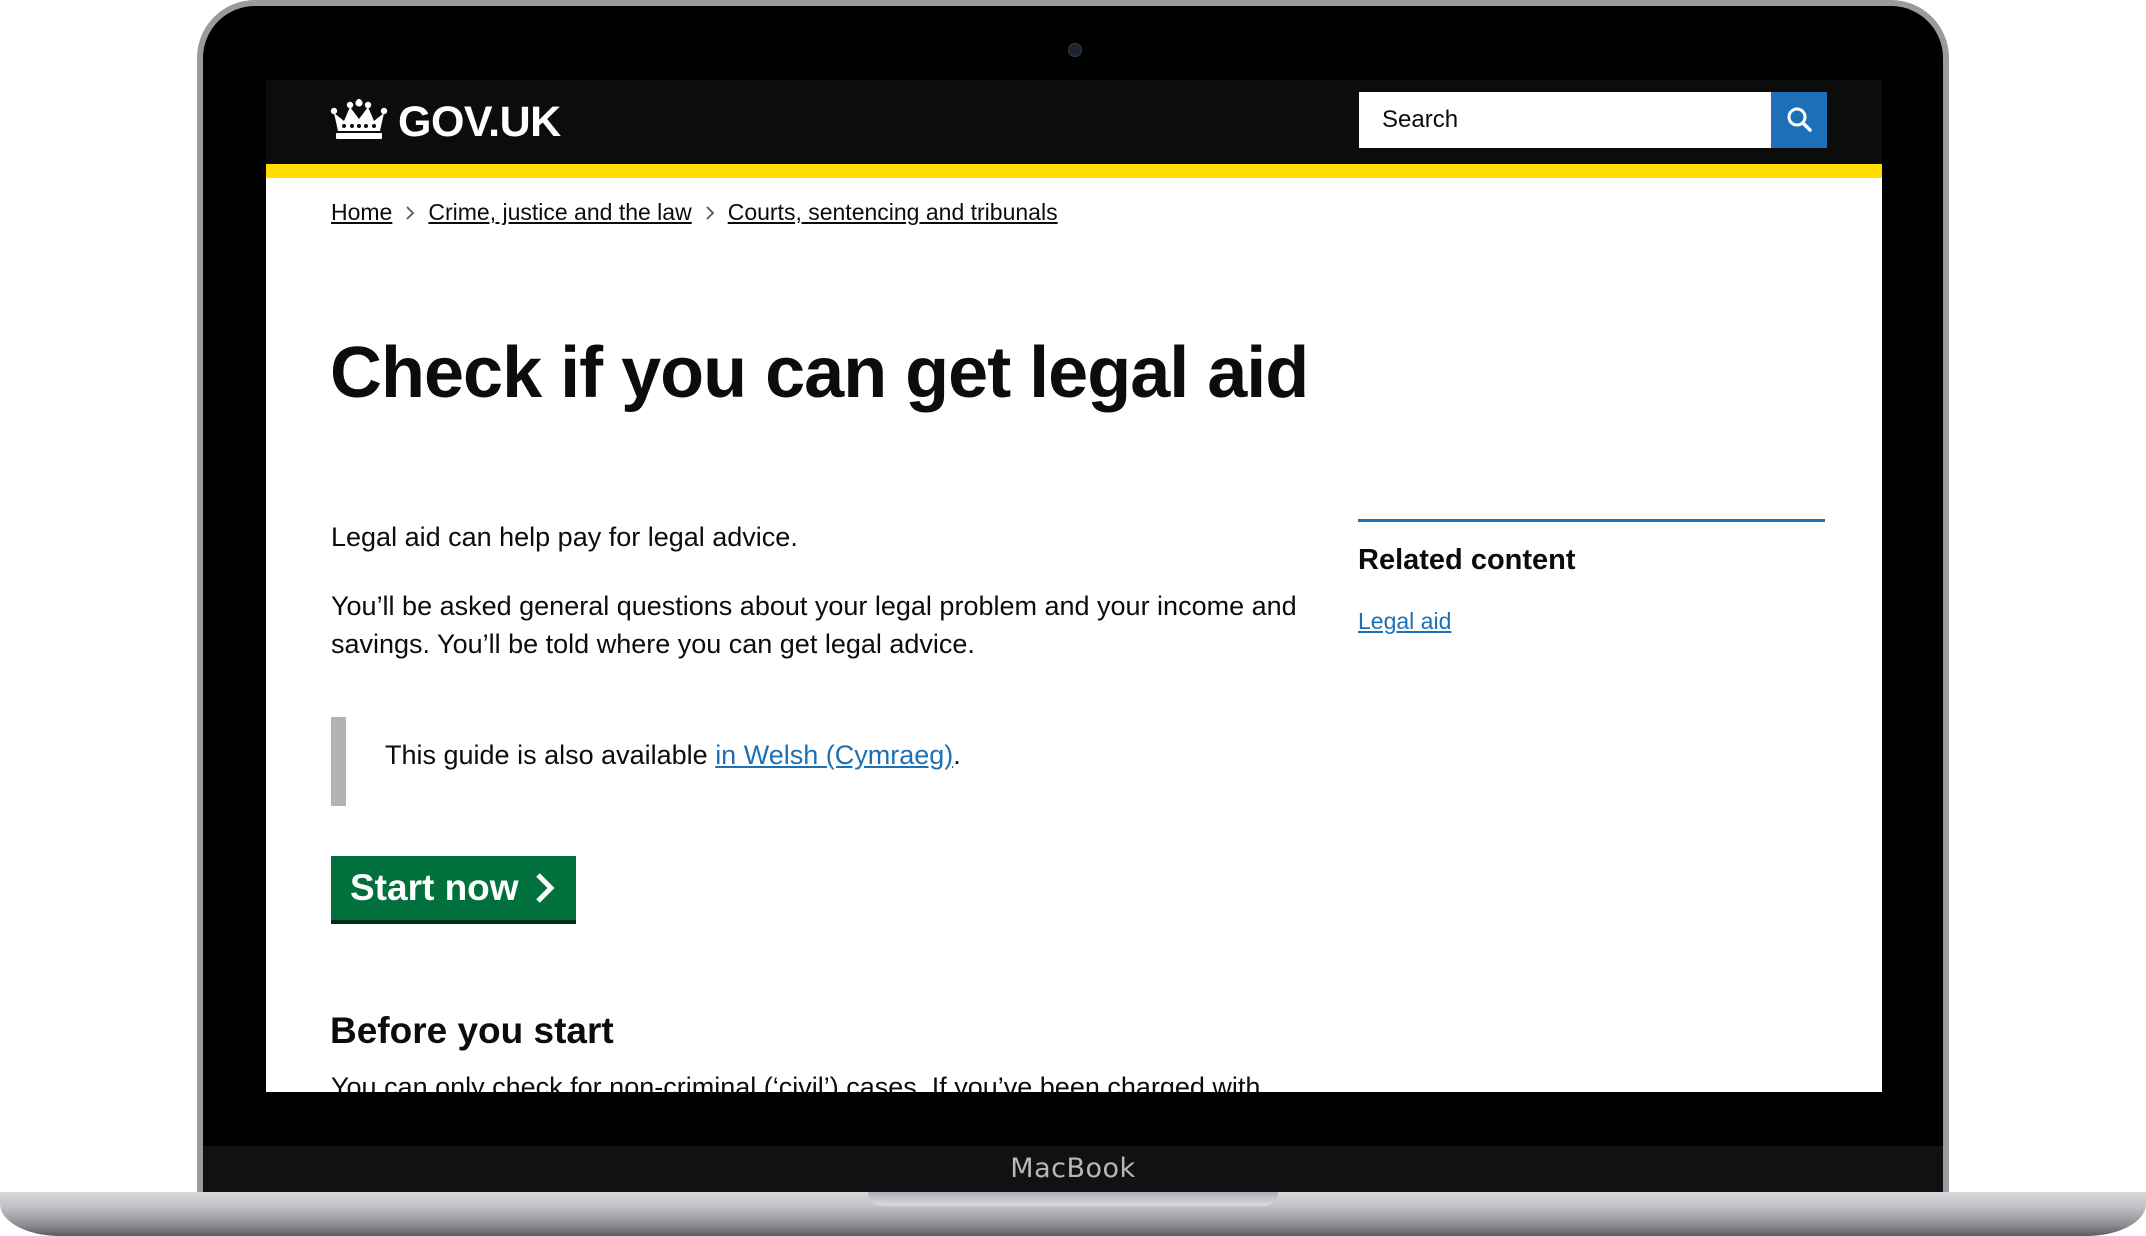 The width and height of the screenshot is (2146, 1236). What do you see at coordinates (1074, 122) in the screenshot?
I see `site-header: GOV.UK` at bounding box center [1074, 122].